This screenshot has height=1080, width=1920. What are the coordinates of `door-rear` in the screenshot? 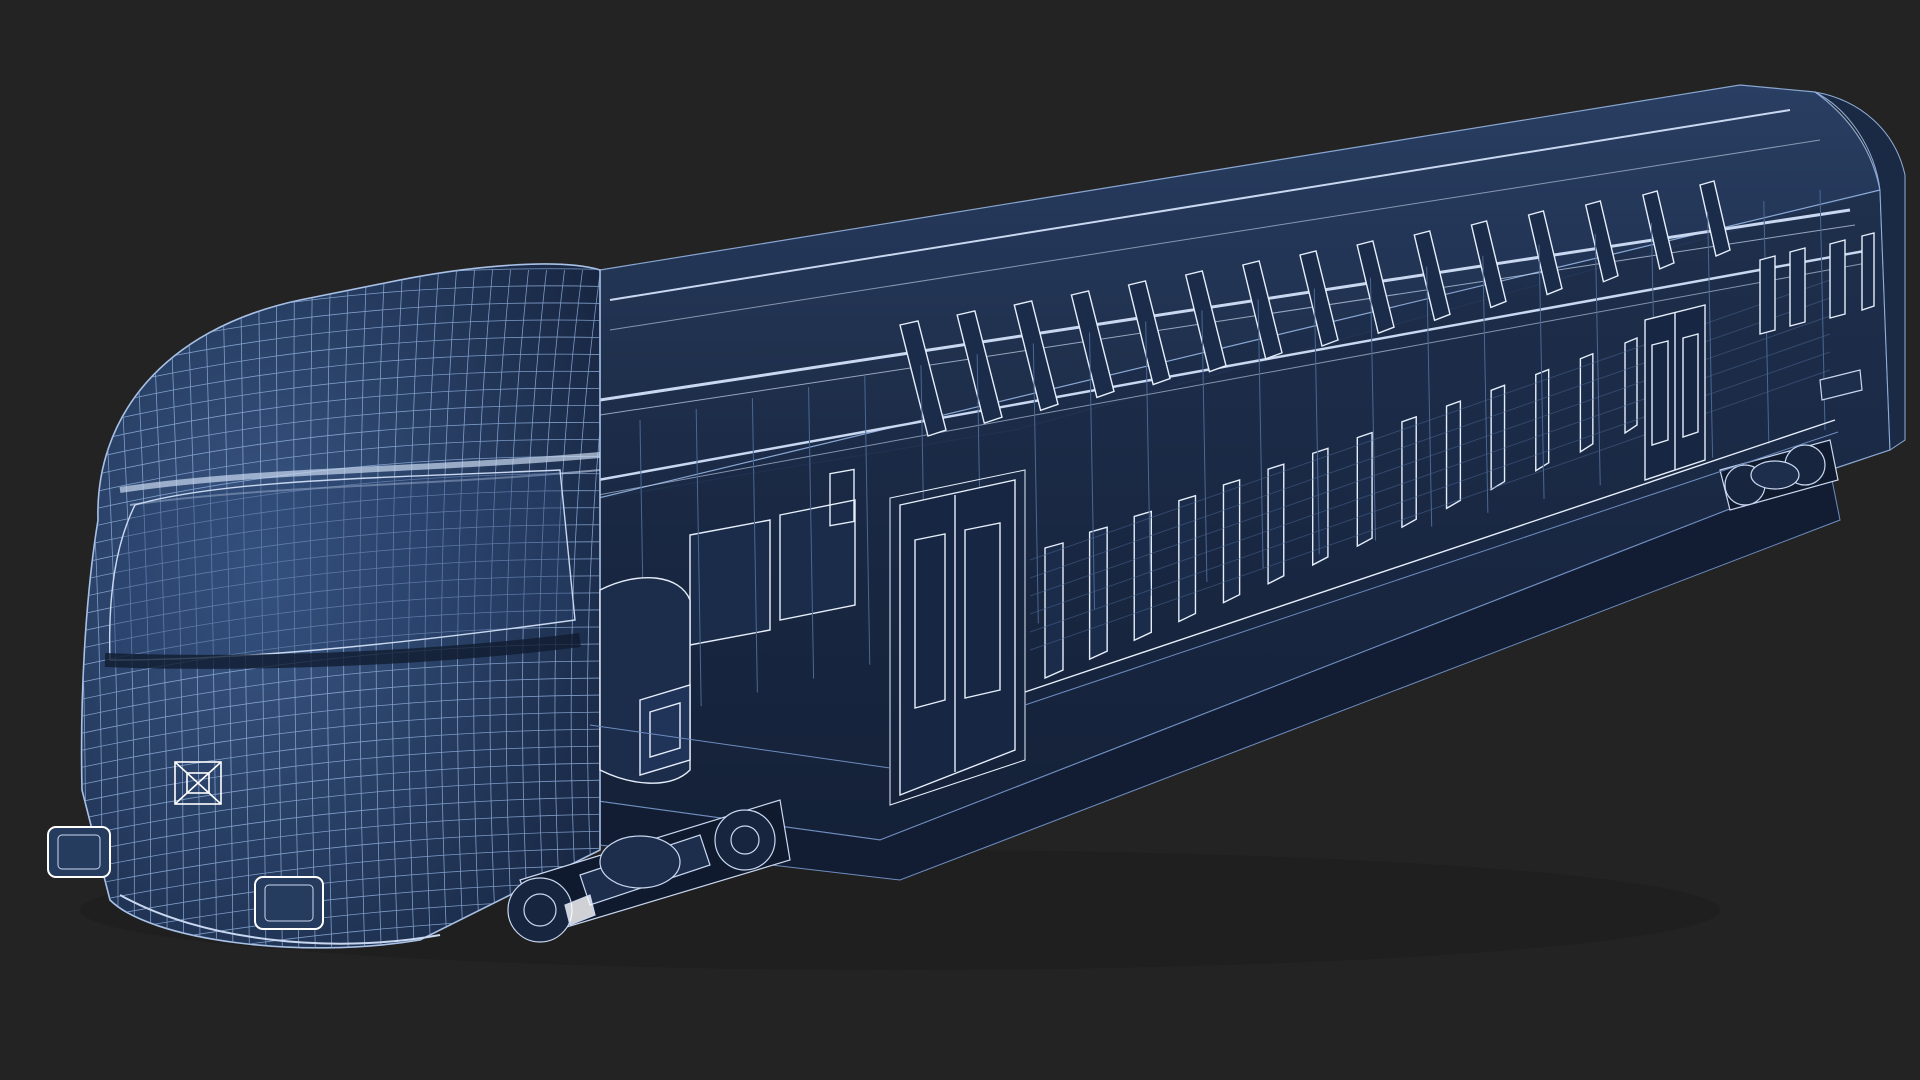 It's located at (1675, 392).